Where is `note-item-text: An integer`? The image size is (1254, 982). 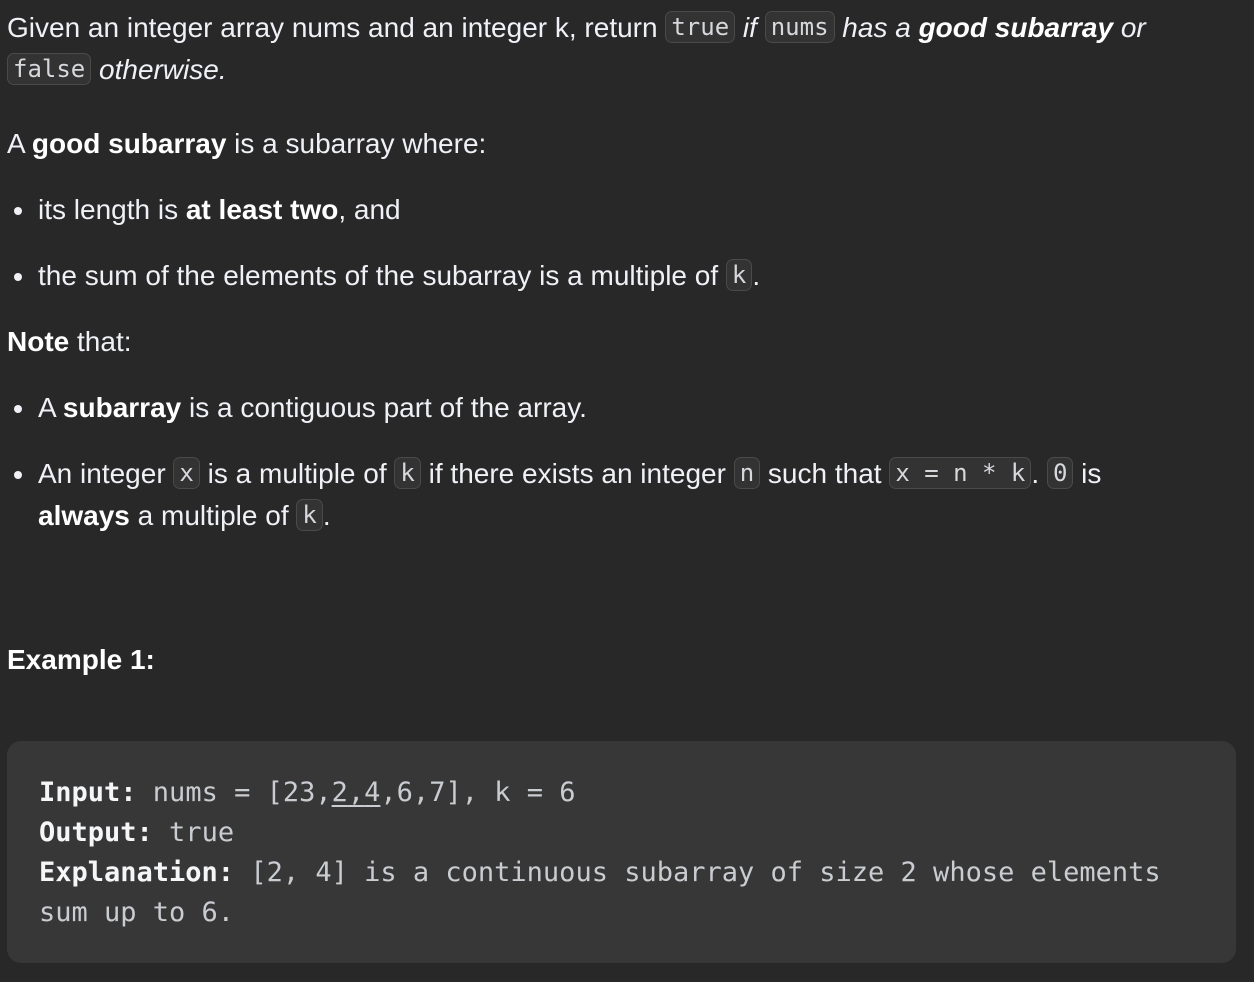 note-item-text: An integer is located at coordinates (106, 473).